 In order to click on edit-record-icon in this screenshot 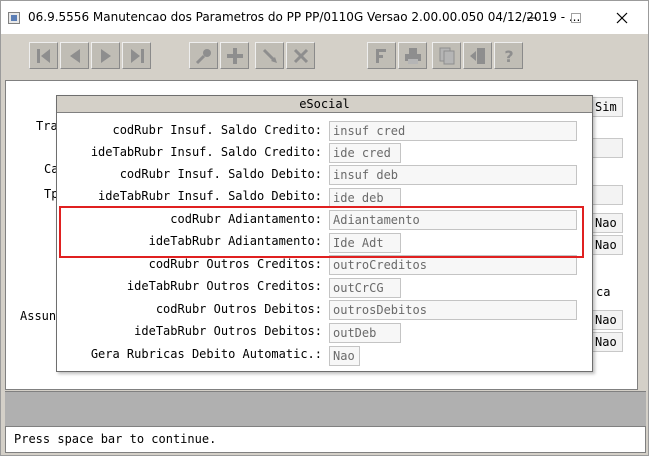, I will do `click(269, 55)`.